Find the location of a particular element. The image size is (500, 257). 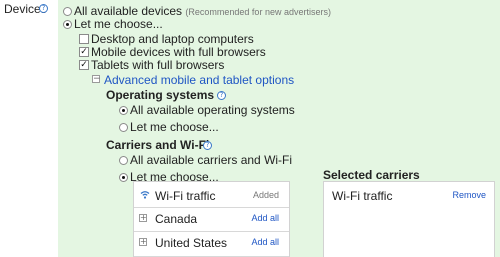

all-os-label: All available operating systems is located at coordinates (212, 110).